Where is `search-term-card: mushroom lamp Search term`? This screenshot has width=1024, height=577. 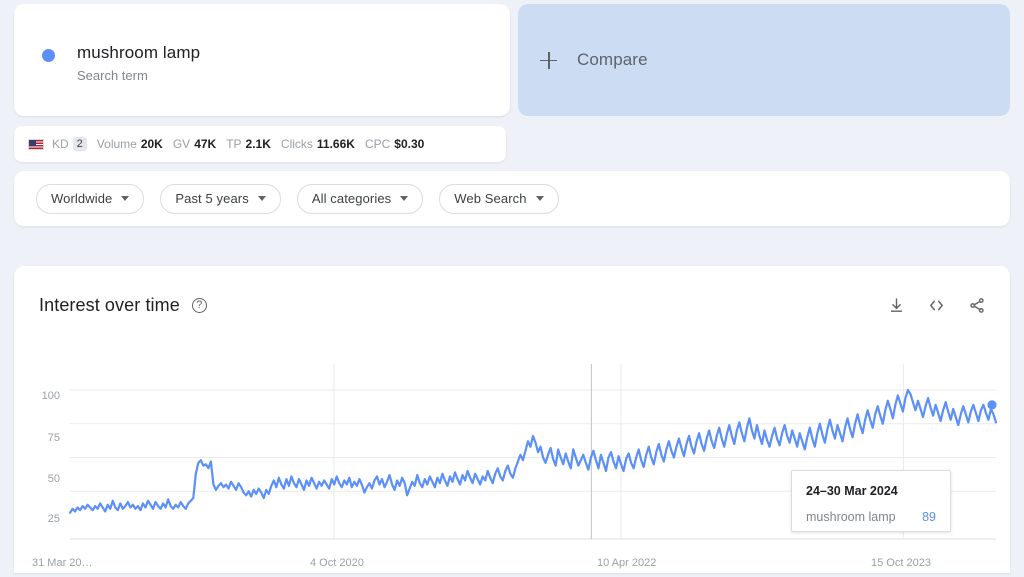
search-term-card: mushroom lamp Search term is located at coordinates (262, 60).